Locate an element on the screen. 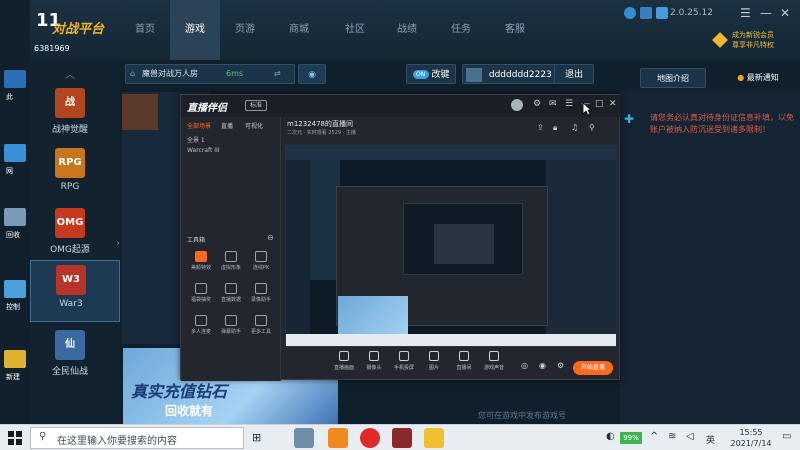 This screenshot has width=800, height=450. nav-tab-web-games: 页游 is located at coordinates (245, 30).